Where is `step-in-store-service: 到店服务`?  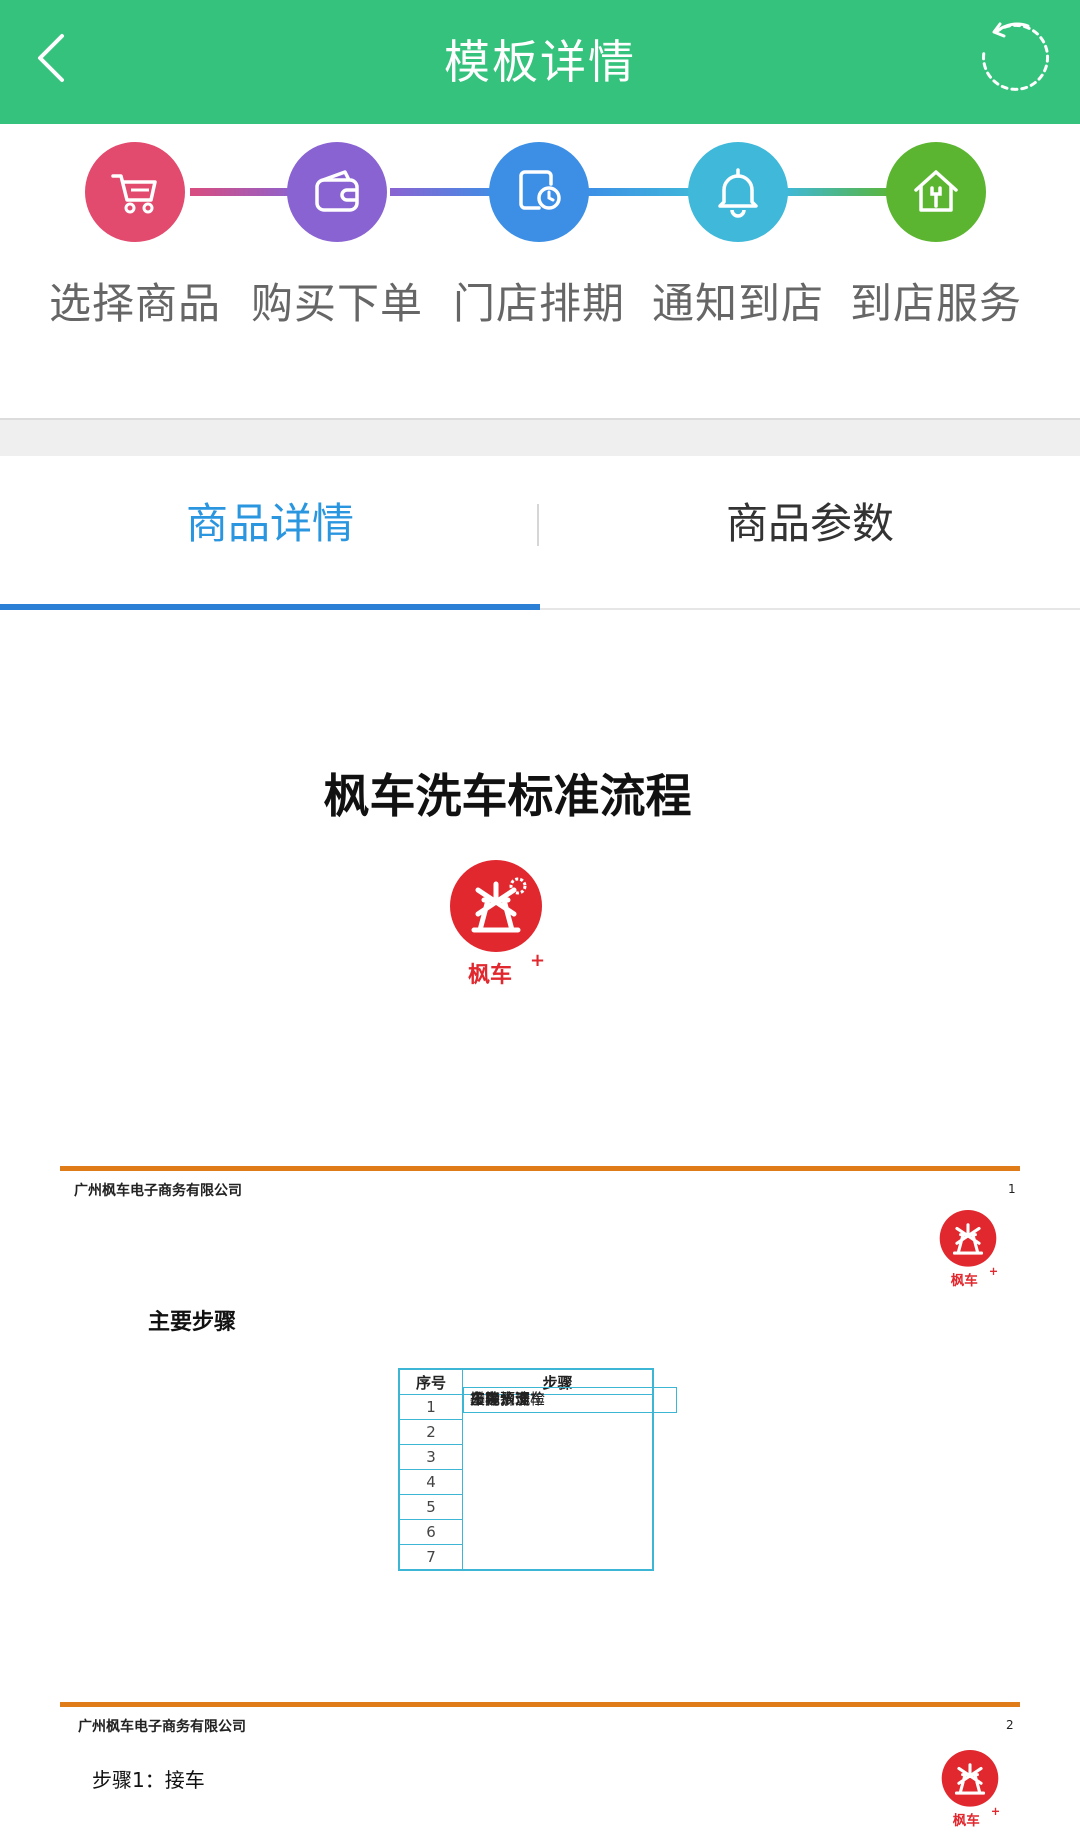
step-in-store-service: 到店服务 is located at coordinates (936, 236).